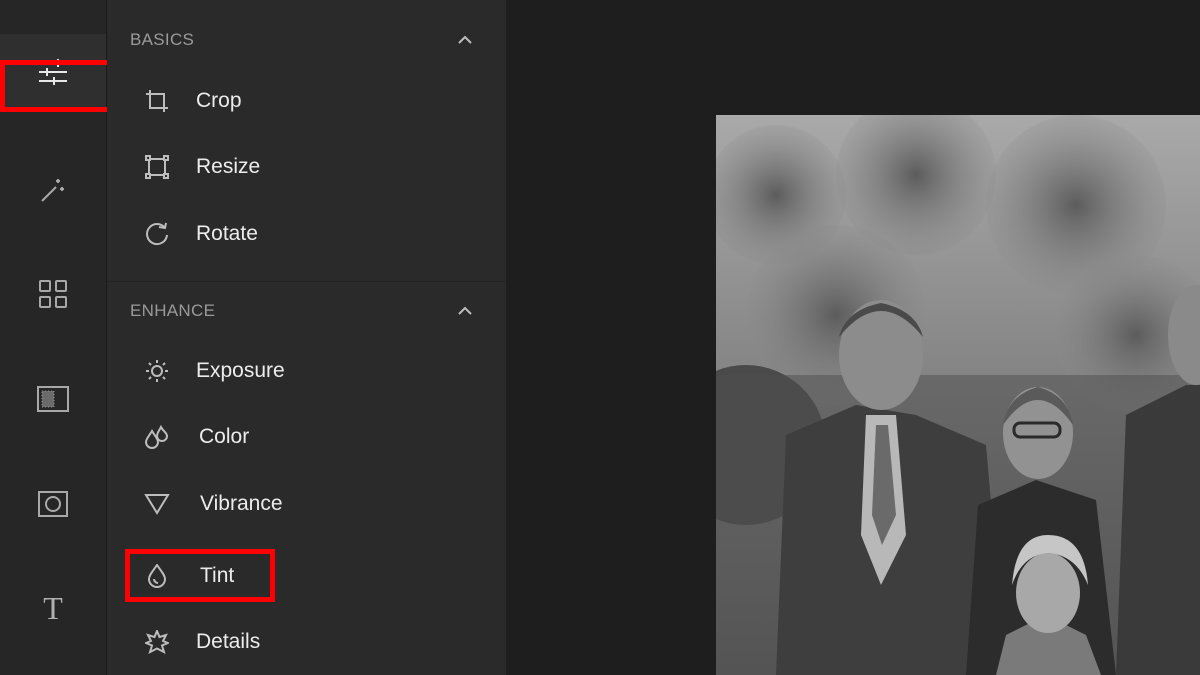 This screenshot has width=1200, height=675. I want to click on basics-section-header: BASICS, so click(306, 40).